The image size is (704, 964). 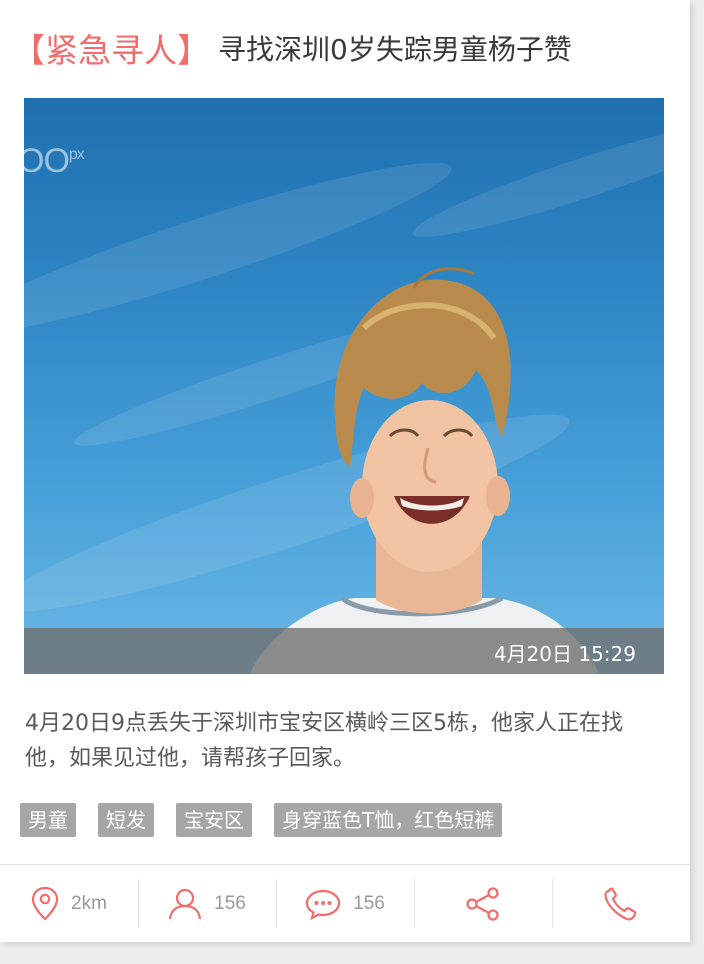 I want to click on user-icon, so click(x=185, y=903).